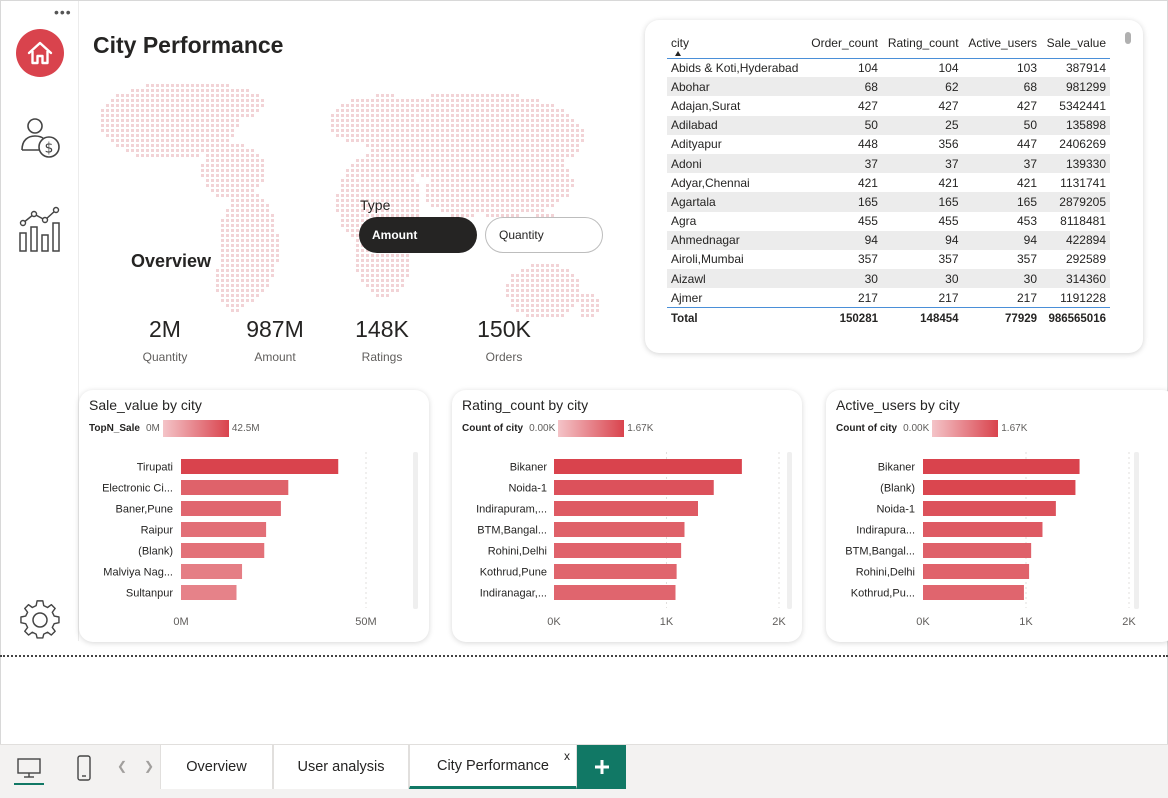  Describe the element at coordinates (122, 766) in the screenshot. I see `chevron-left-icon: ❮` at that location.